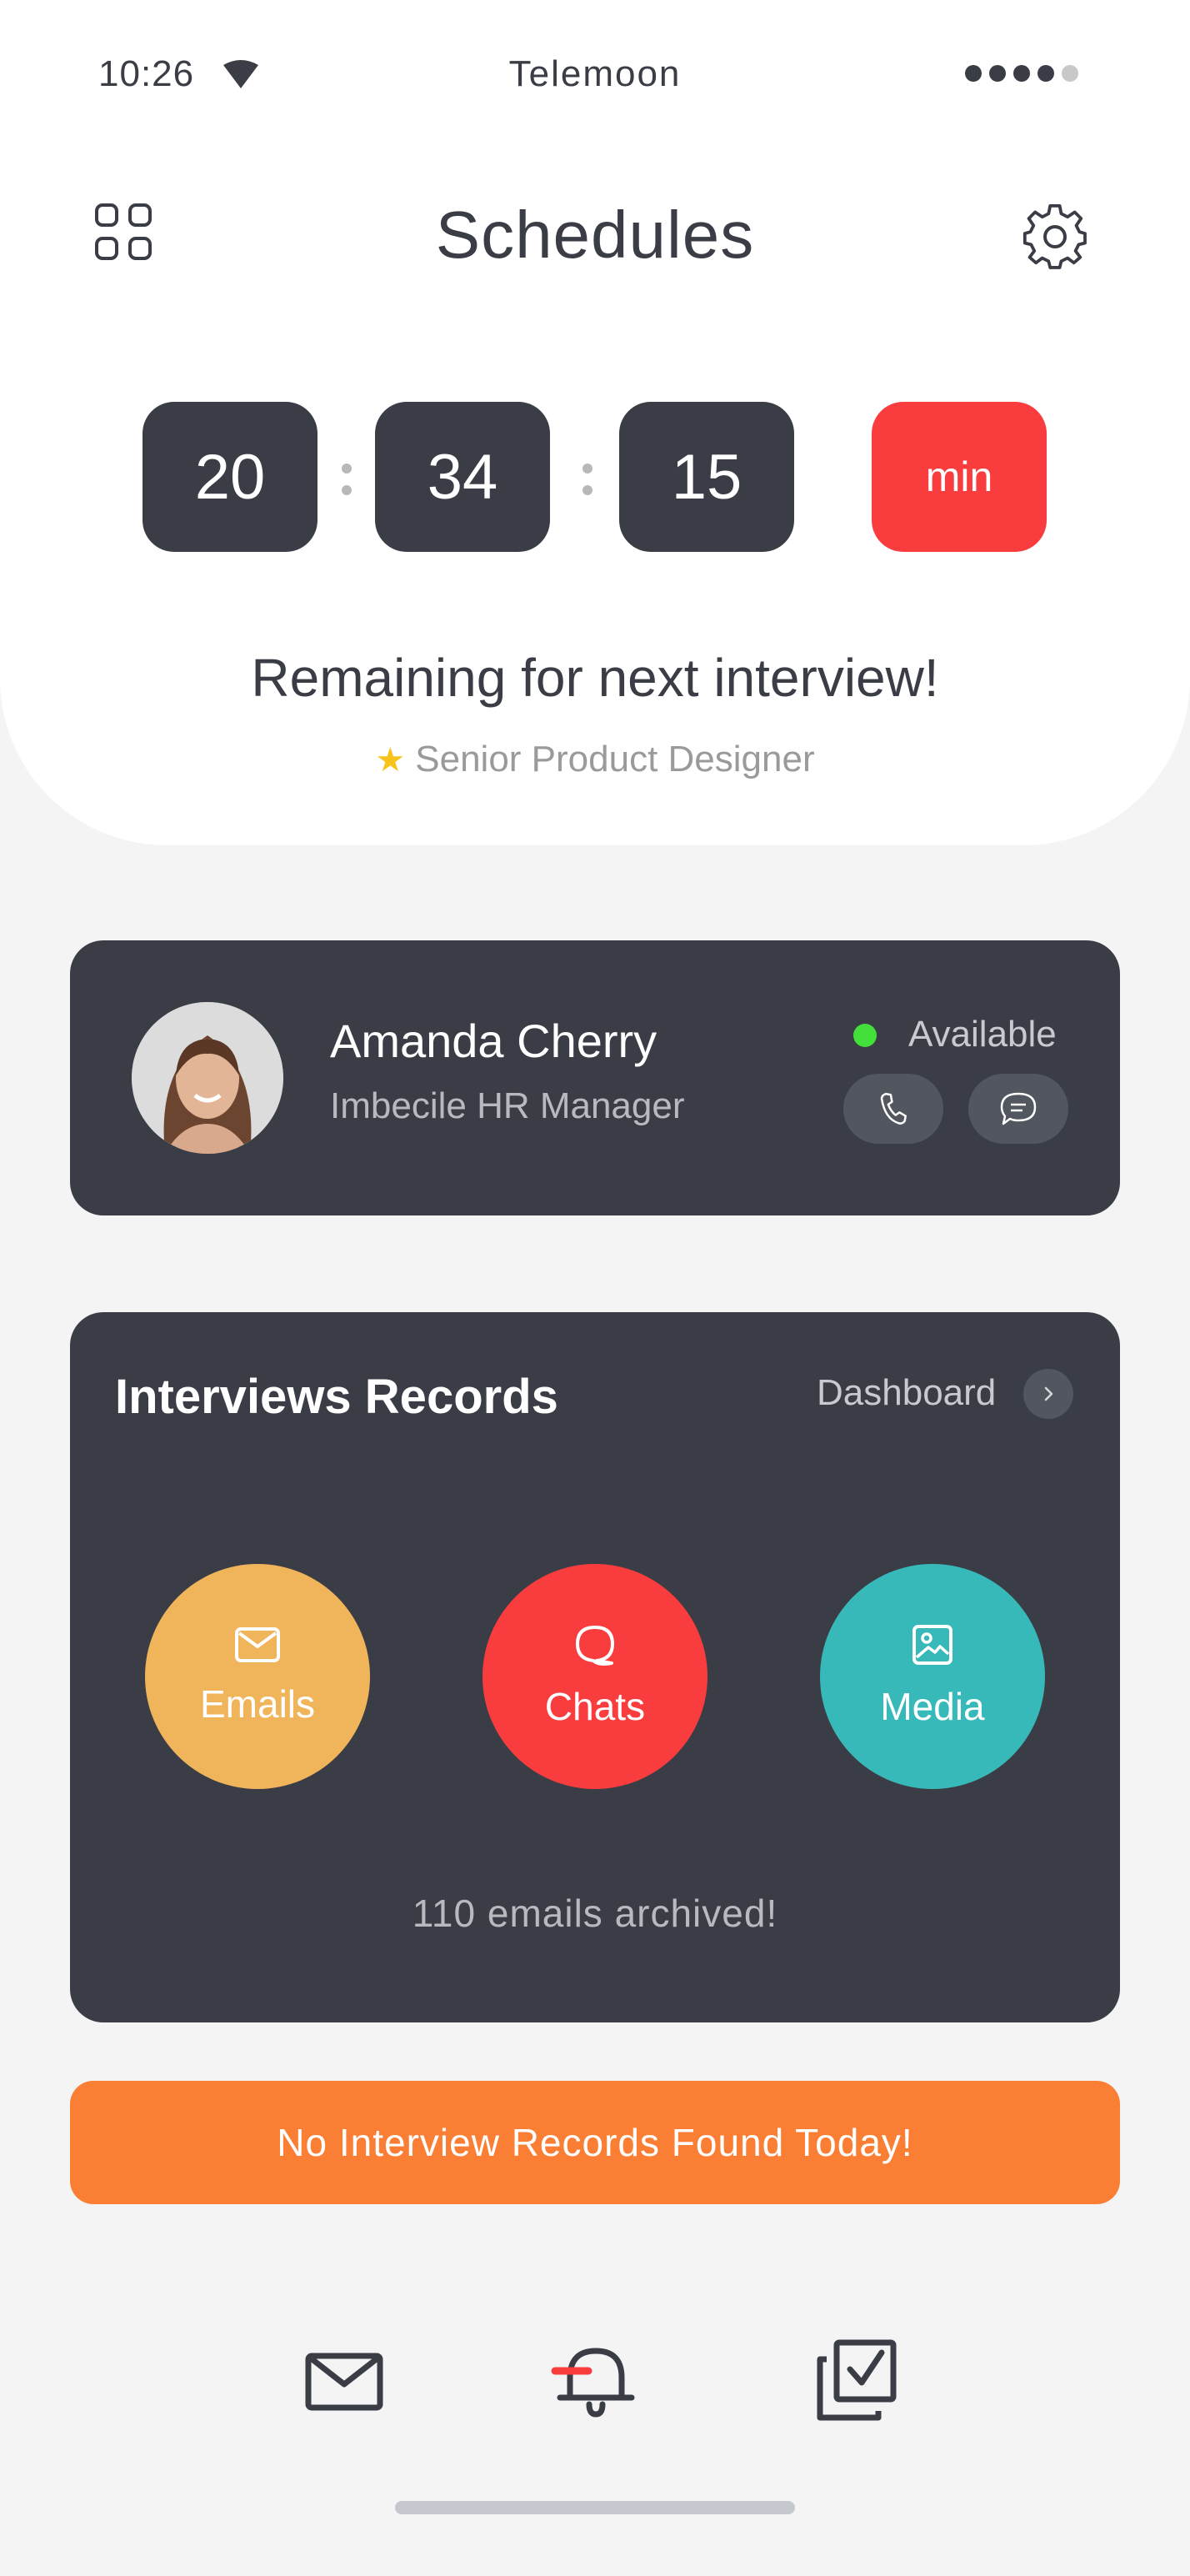 Image resolution: width=1190 pixels, height=2576 pixels. I want to click on phone-icon, so click(894, 1108).